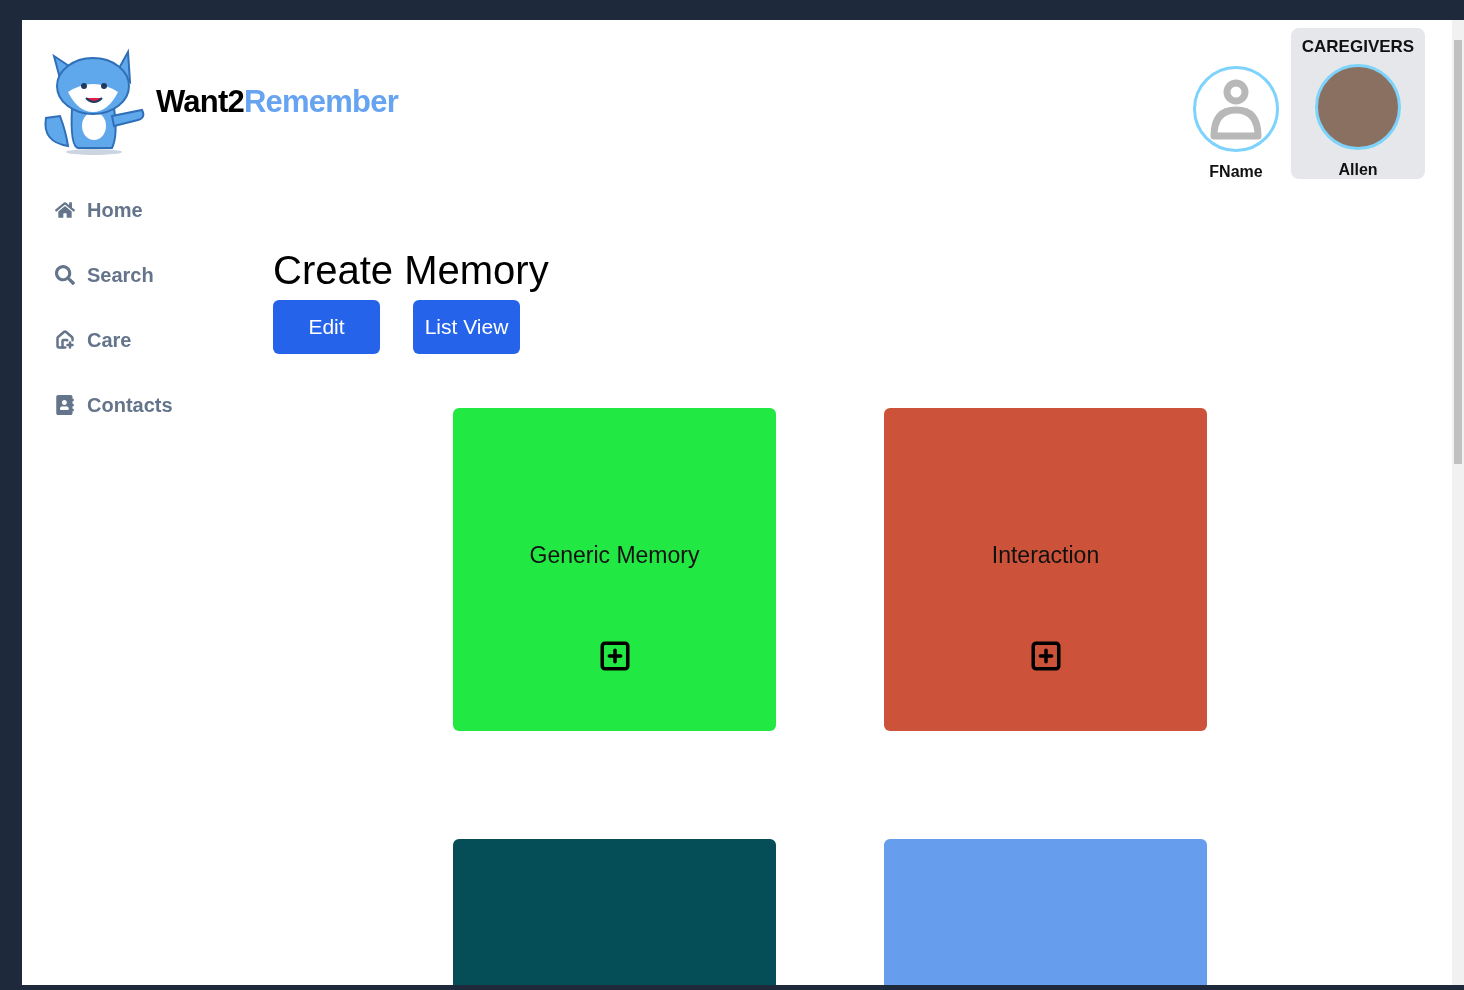 This screenshot has width=1464, height=990. I want to click on memory-card: Generic Memory, so click(614, 569).